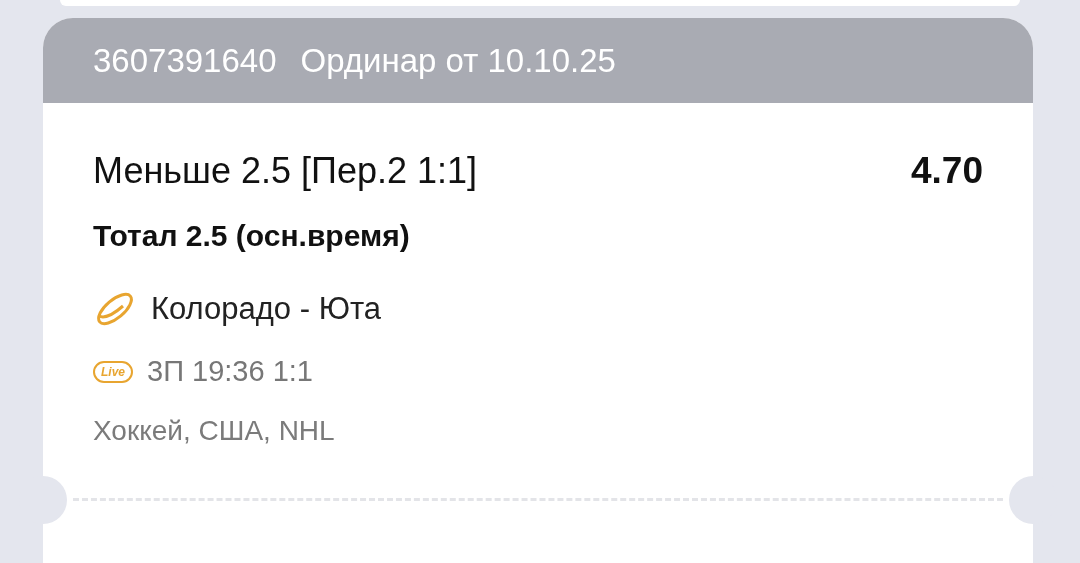  I want to click on event-name: Колорадо - Юта, so click(266, 308).